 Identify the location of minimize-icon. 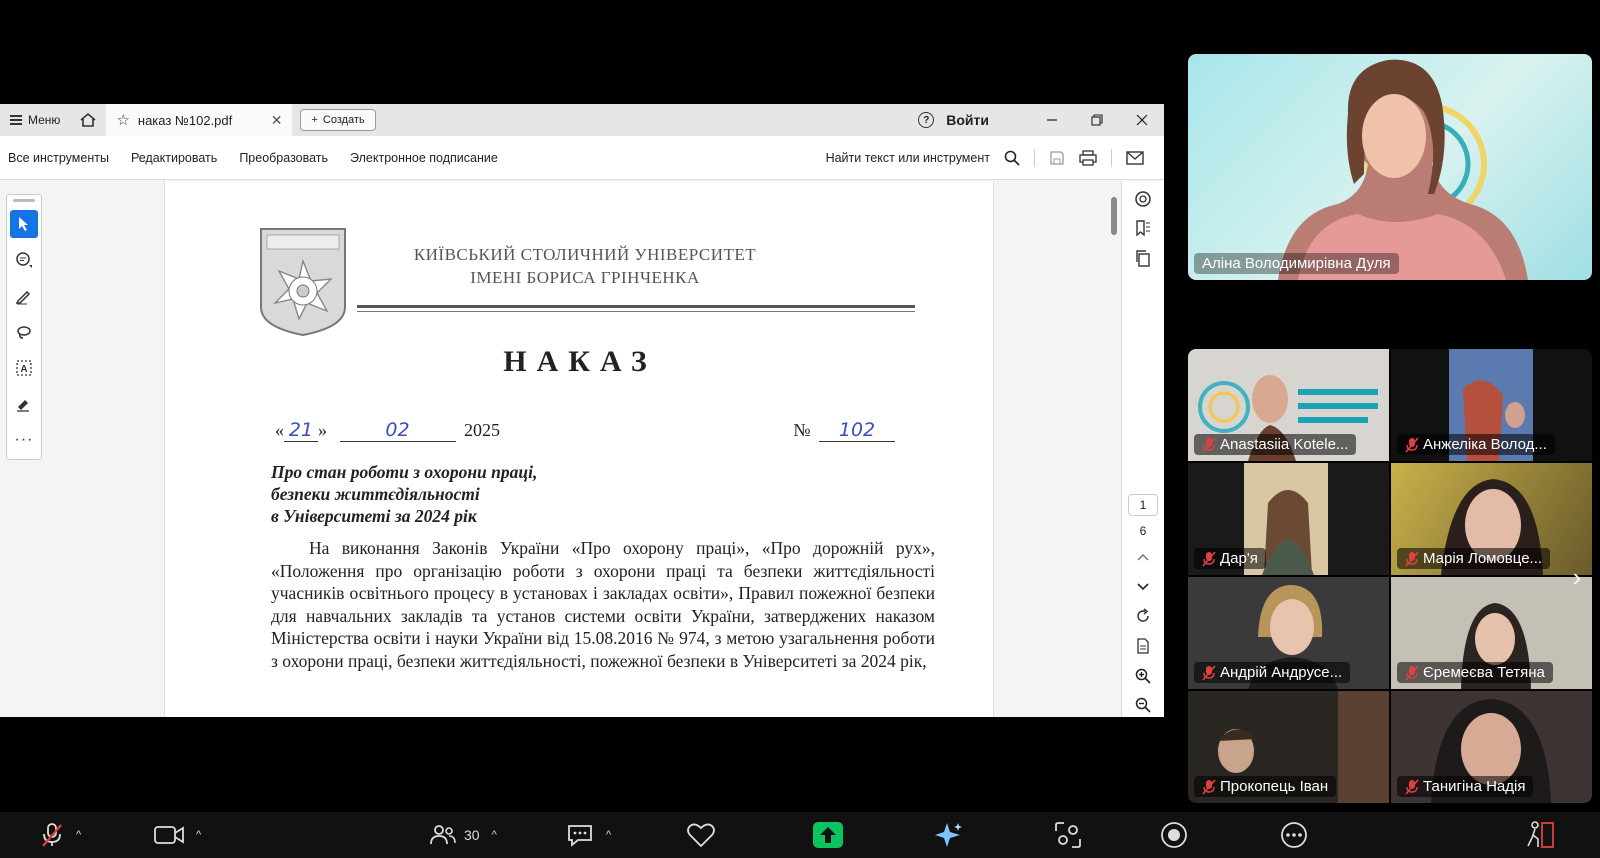
(1051, 120).